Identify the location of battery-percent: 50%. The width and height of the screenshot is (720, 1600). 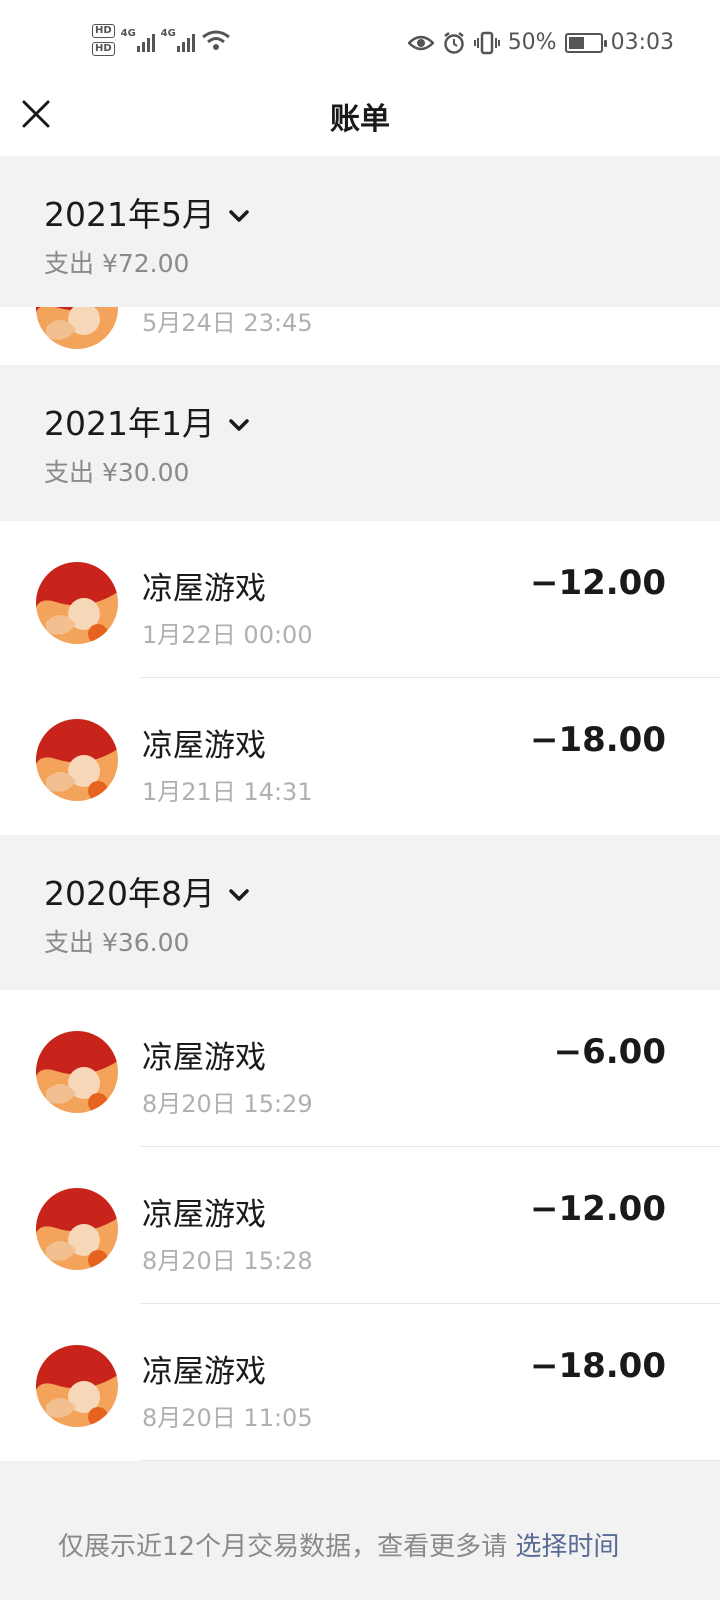
(532, 42).